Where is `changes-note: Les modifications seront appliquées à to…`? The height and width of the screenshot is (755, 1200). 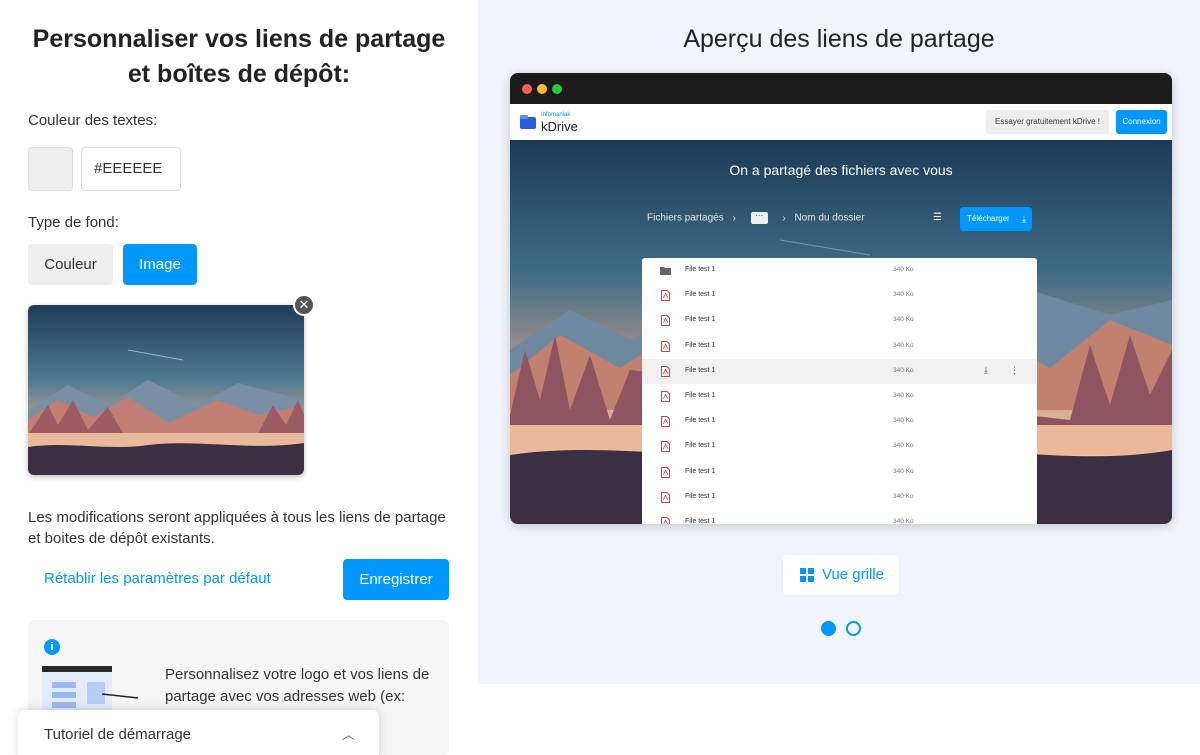 changes-note: Les modifications seront appliquées à to… is located at coordinates (237, 528).